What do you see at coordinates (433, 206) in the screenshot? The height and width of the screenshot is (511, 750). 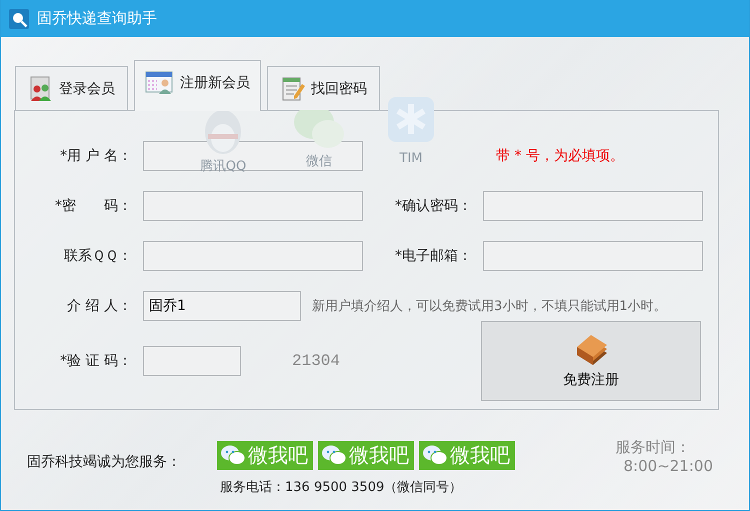 I see `field-label: *确认密码：` at bounding box center [433, 206].